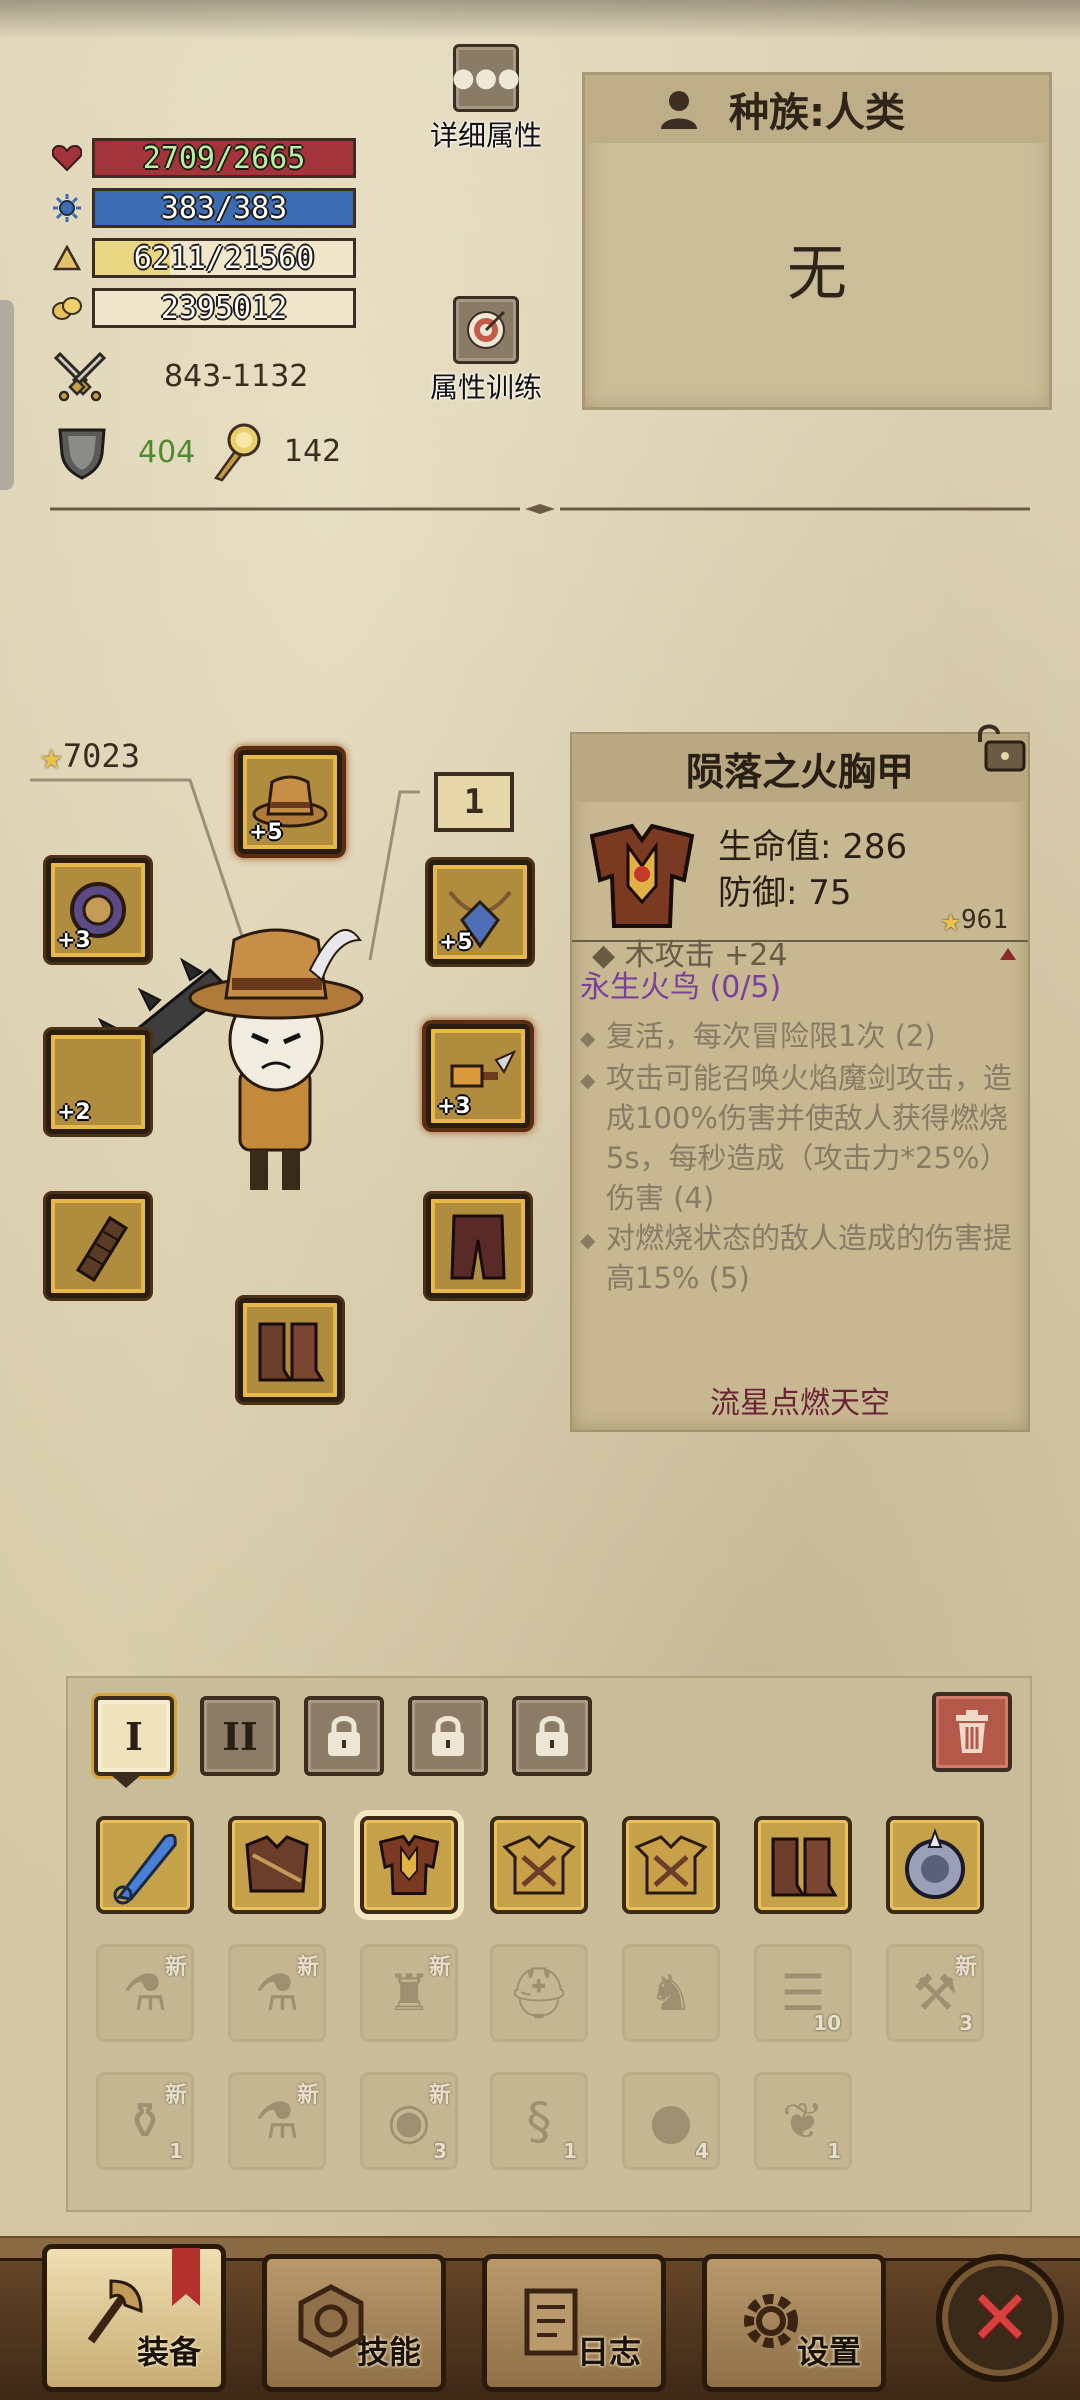 This screenshot has height=2400, width=1080. What do you see at coordinates (480, 912) in the screenshot?
I see `equip-slot-amulet: +5` at bounding box center [480, 912].